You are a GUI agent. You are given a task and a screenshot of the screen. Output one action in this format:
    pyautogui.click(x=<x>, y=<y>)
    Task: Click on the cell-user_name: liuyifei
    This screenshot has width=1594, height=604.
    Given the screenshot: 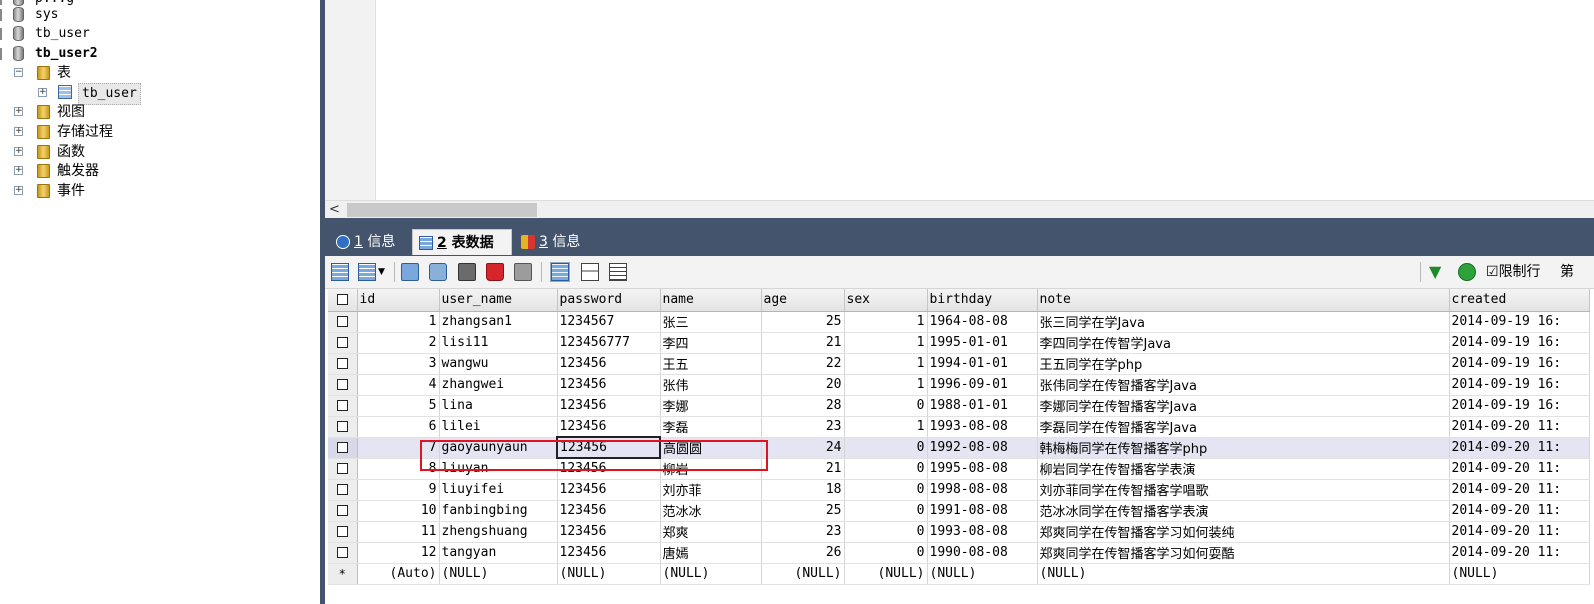 What is the action you would take?
    pyautogui.click(x=498, y=490)
    